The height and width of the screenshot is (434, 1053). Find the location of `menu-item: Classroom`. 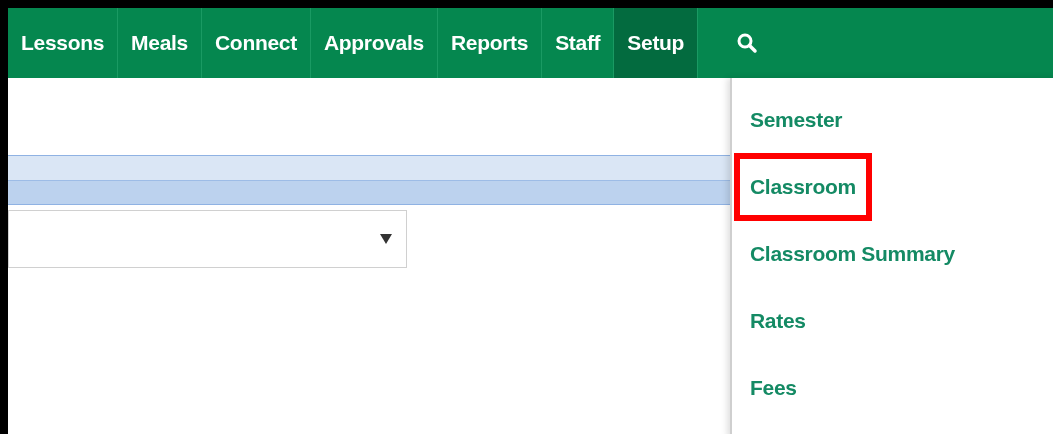

menu-item: Classroom is located at coordinates (803, 187).